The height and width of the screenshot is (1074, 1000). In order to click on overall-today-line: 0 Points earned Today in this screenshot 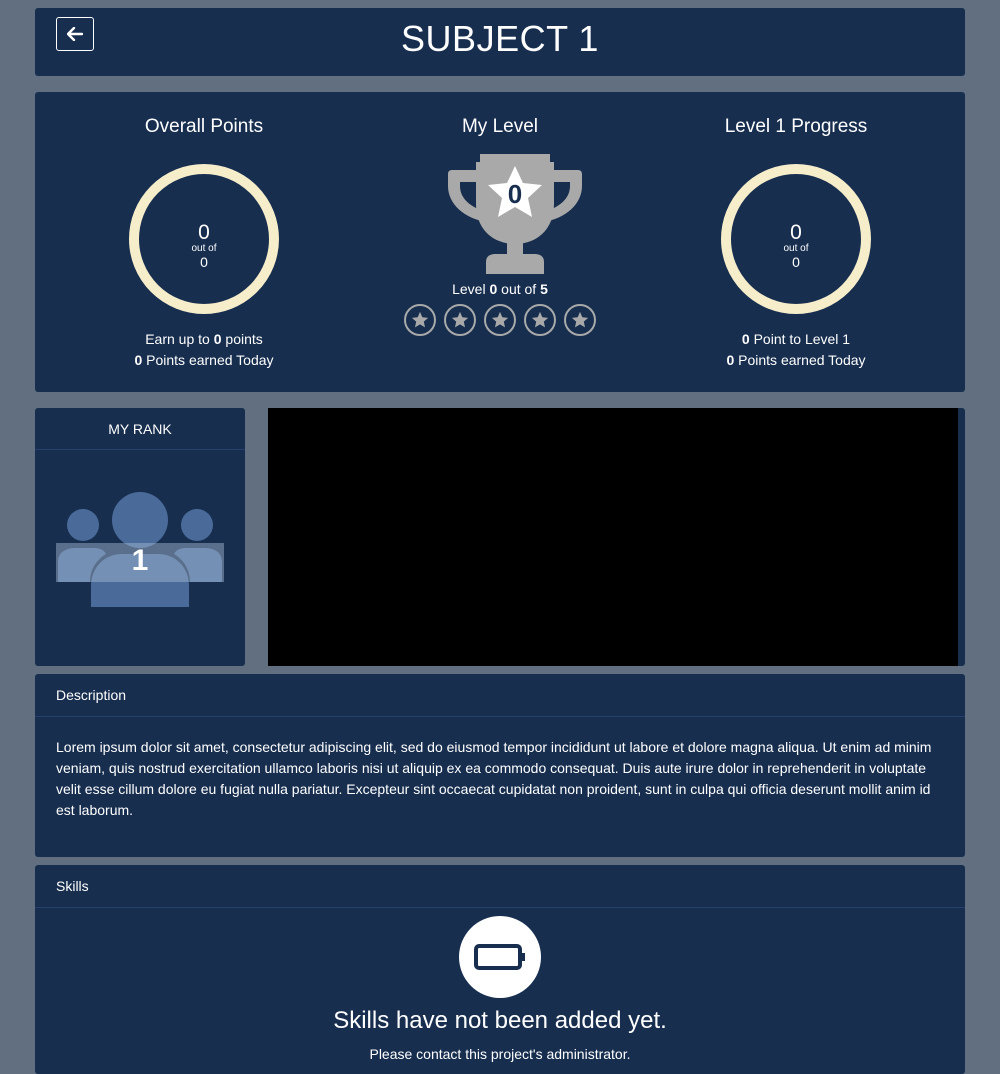, I will do `click(204, 360)`.